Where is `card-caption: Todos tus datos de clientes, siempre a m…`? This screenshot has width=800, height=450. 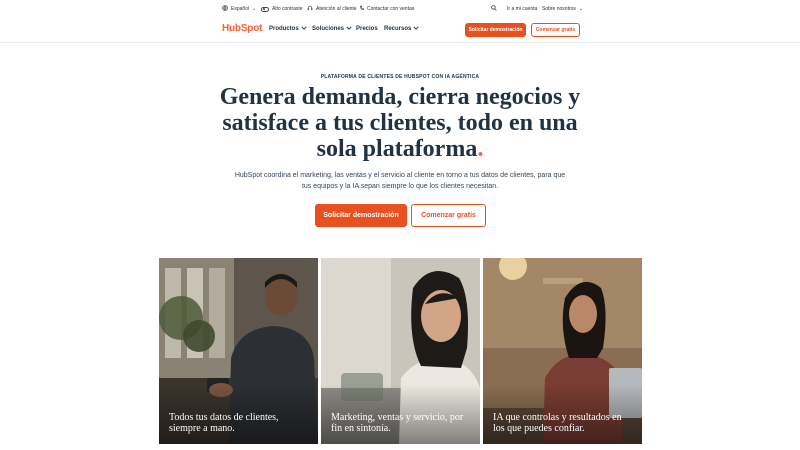
card-caption: Todos tus datos de clientes, siempre a m… is located at coordinates (224, 423).